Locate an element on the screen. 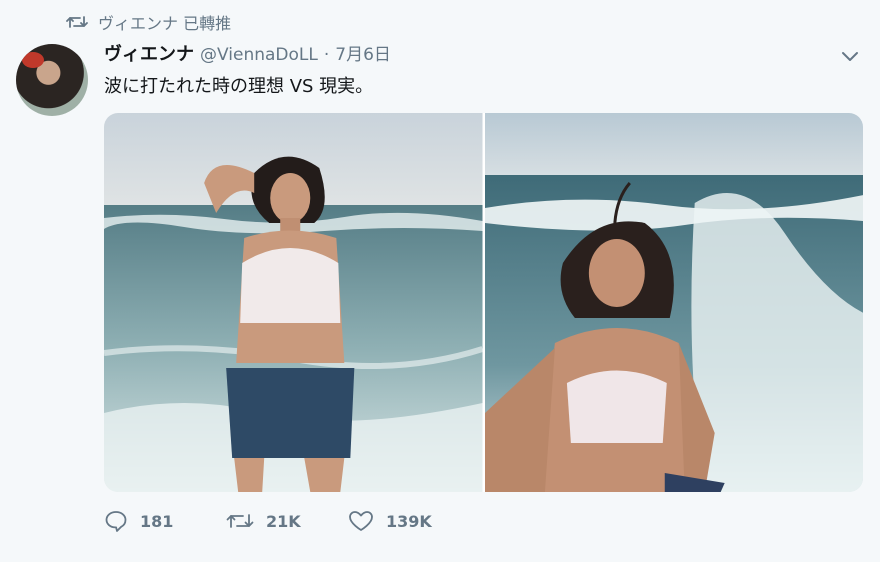 The width and height of the screenshot is (880, 562). reply-count: 181 is located at coordinates (157, 521).